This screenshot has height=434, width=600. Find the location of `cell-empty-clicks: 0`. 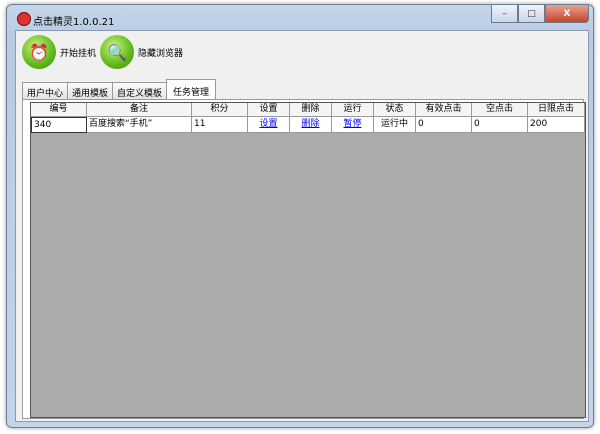

cell-empty-clicks: 0 is located at coordinates (500, 125).